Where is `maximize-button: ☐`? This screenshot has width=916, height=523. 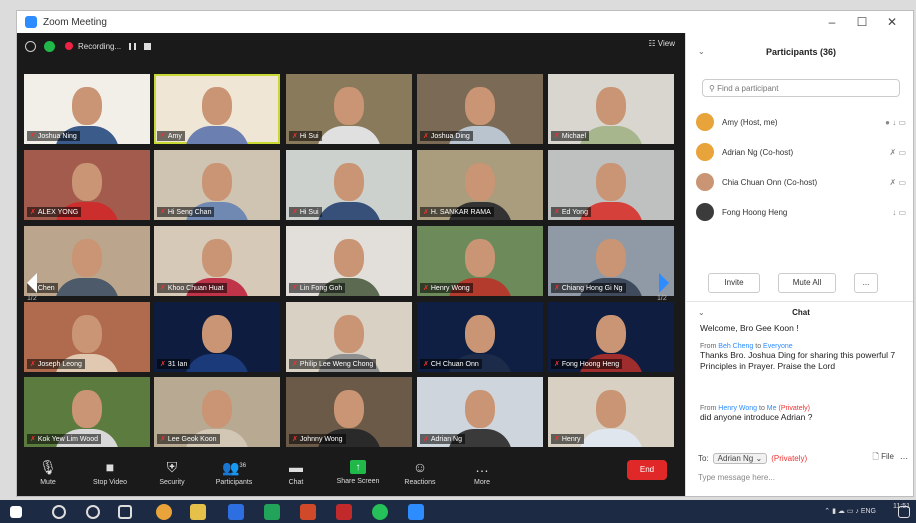
maximize-button: ☐ is located at coordinates (862, 22).